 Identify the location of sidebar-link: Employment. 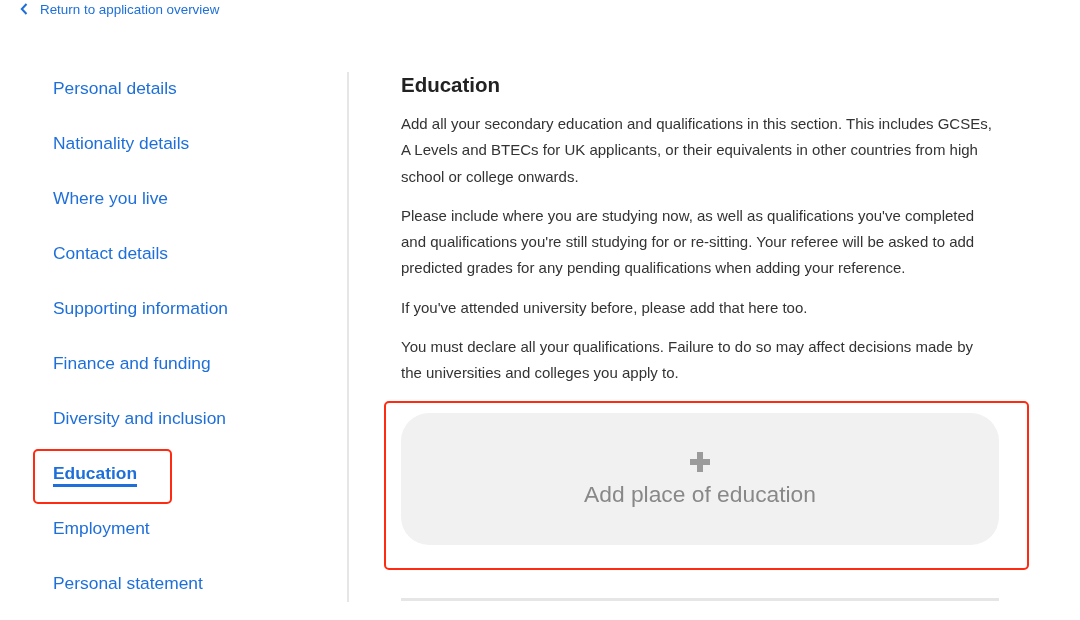
(101, 529).